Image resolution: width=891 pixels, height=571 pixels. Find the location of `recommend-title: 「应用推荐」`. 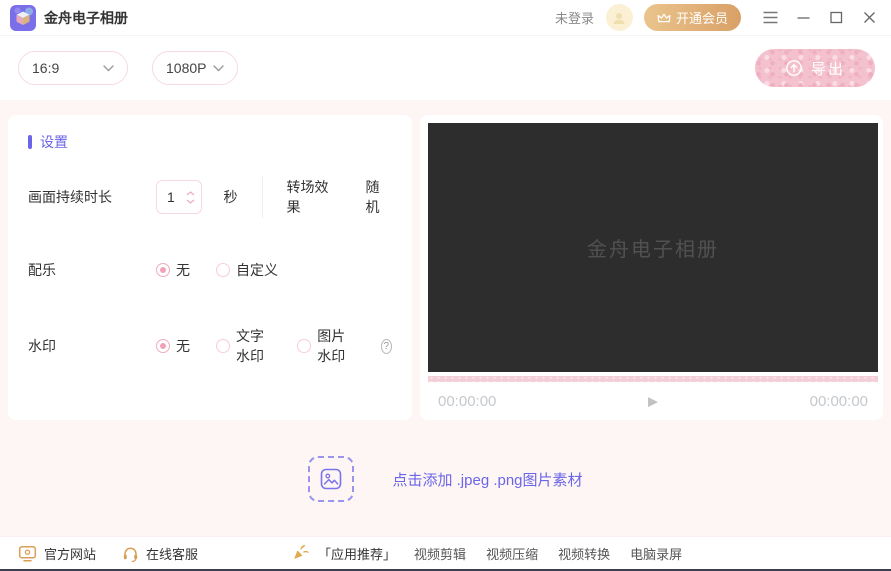

recommend-title: 「应用推荐」 is located at coordinates (357, 554).